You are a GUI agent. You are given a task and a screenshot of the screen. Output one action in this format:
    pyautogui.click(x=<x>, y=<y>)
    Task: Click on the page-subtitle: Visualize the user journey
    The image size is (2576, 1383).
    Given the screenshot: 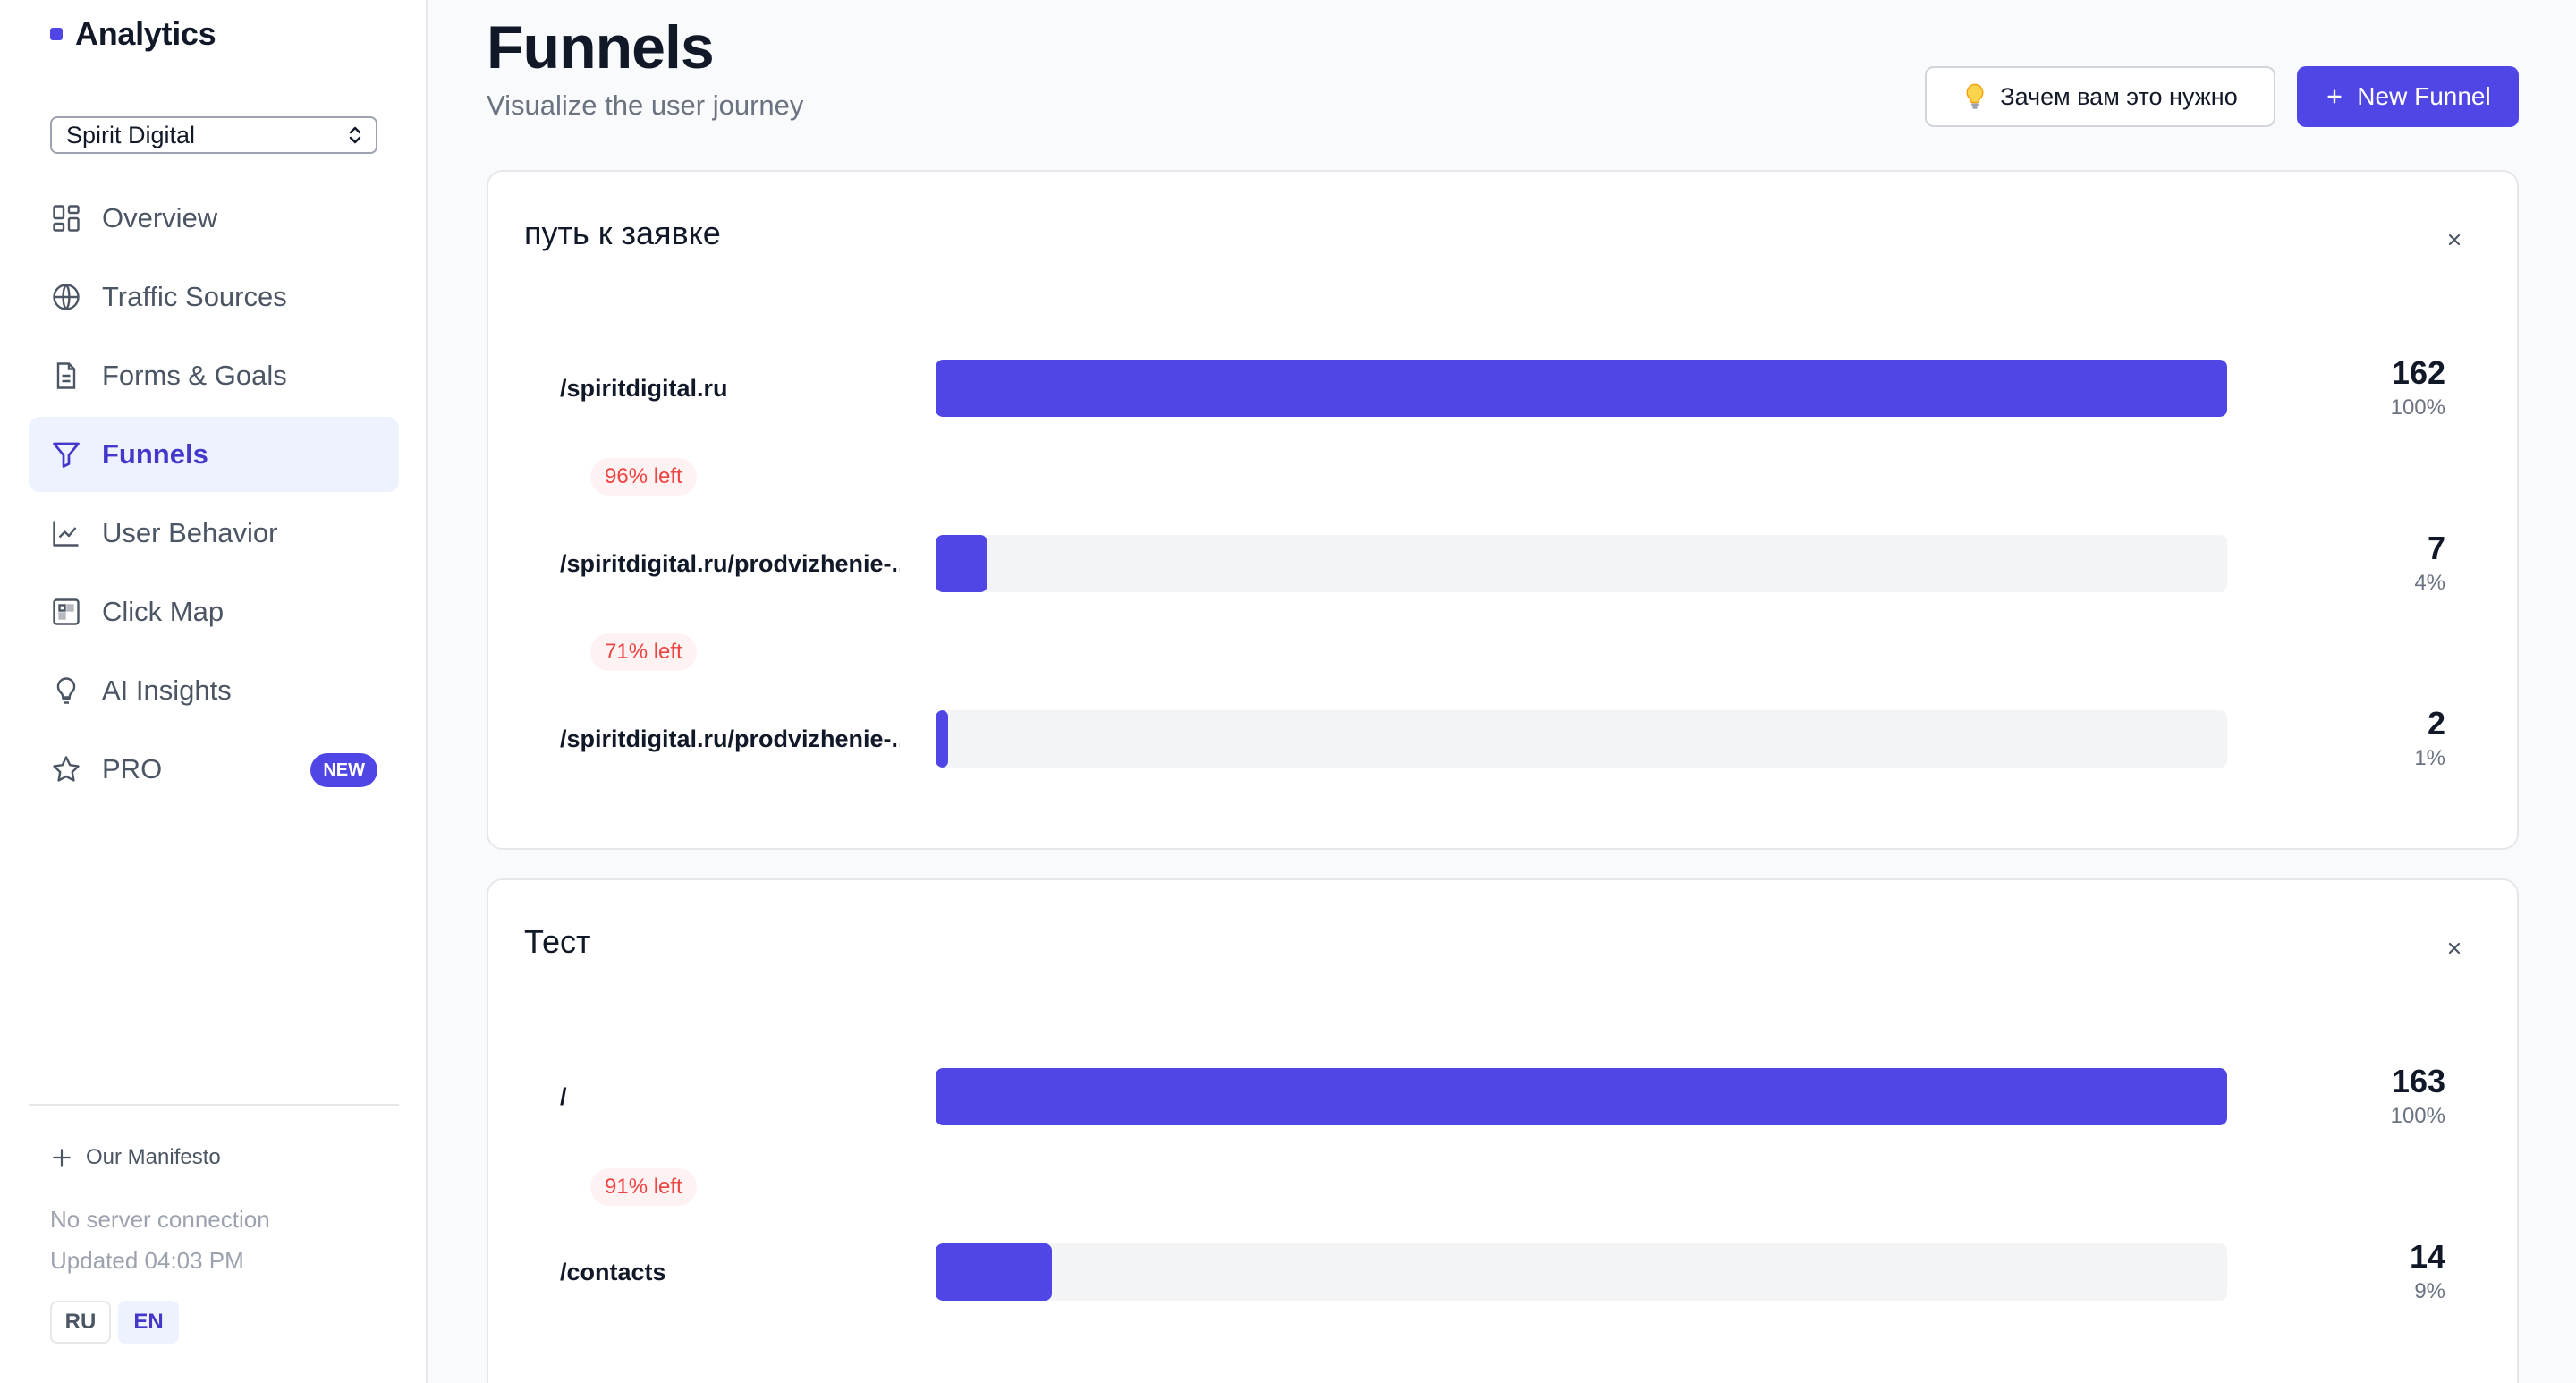 What is the action you would take?
    pyautogui.click(x=645, y=105)
    